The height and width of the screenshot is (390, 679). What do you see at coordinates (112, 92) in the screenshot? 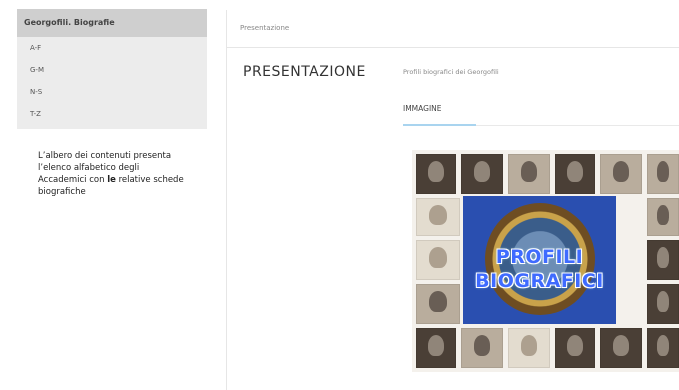
I see `tree-item-n-s: N-S` at bounding box center [112, 92].